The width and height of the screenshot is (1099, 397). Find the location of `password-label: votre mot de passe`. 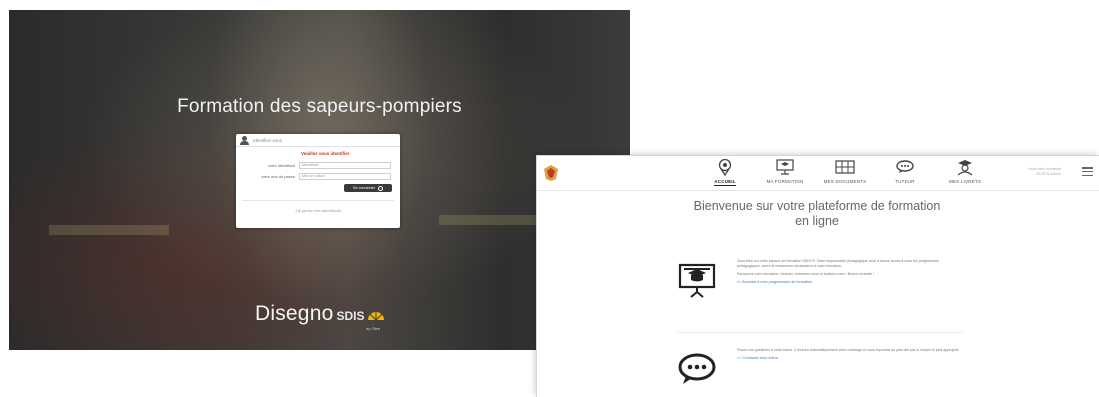

password-label: votre mot de passe is located at coordinates (277, 176).